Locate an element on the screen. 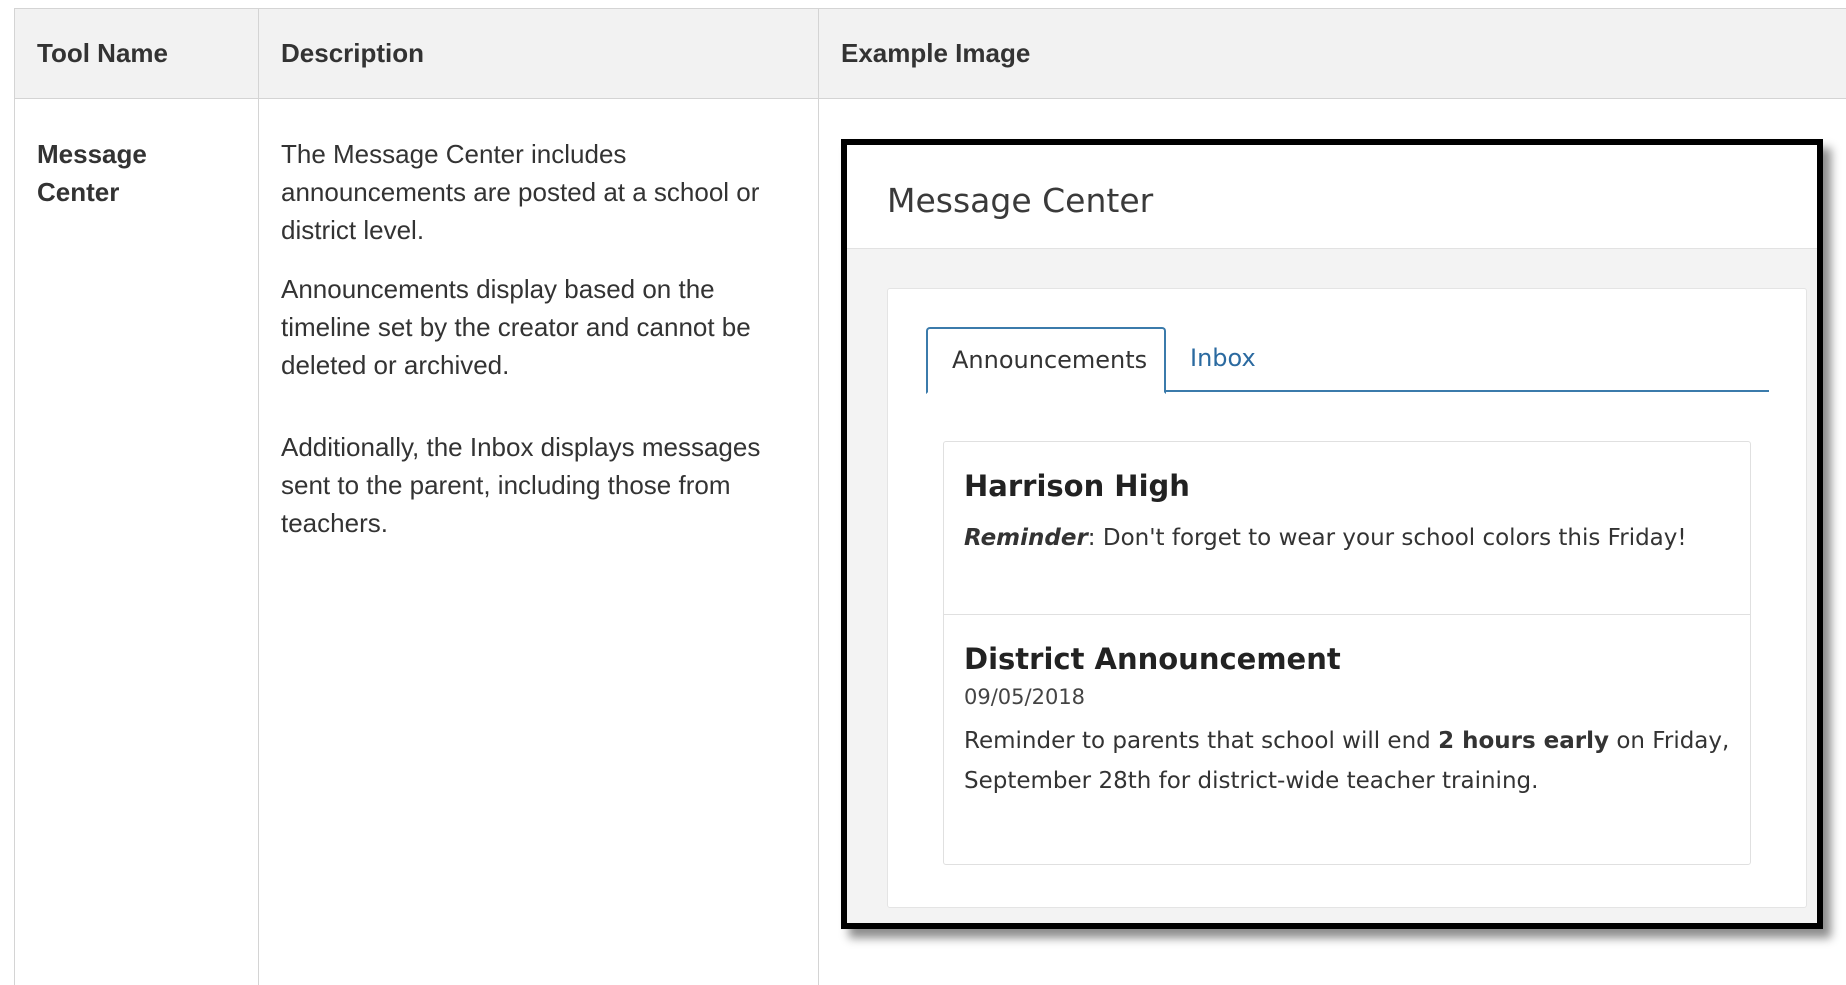 The width and height of the screenshot is (1846, 985). tab-announcements: Announcements is located at coordinates (1046, 360).